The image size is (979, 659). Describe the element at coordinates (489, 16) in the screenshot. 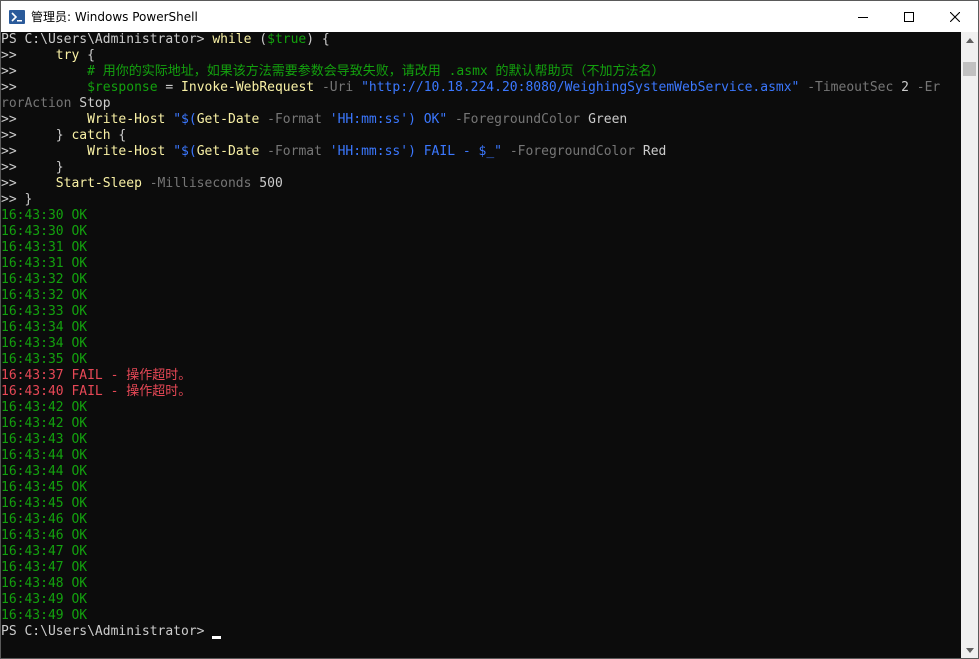

I see `title-bar: 管理员: Windows PowerShell` at that location.